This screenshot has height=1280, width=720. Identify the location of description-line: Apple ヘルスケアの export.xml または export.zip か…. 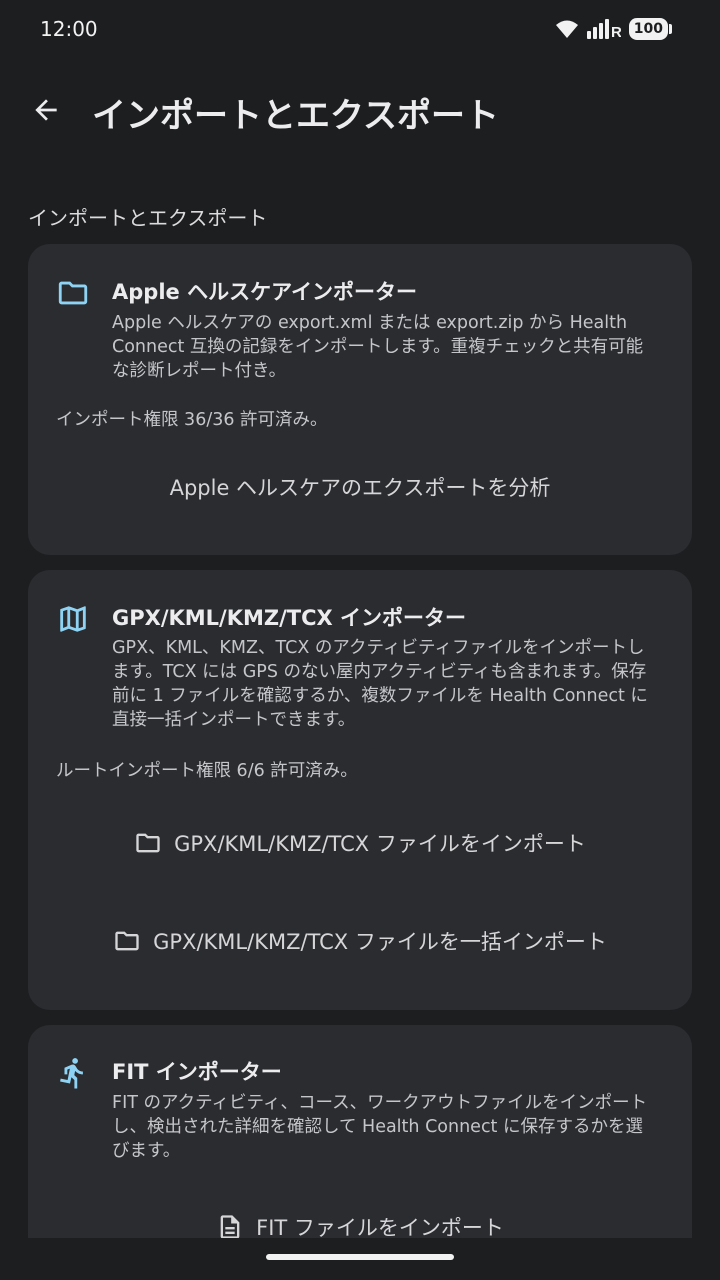
(370, 323).